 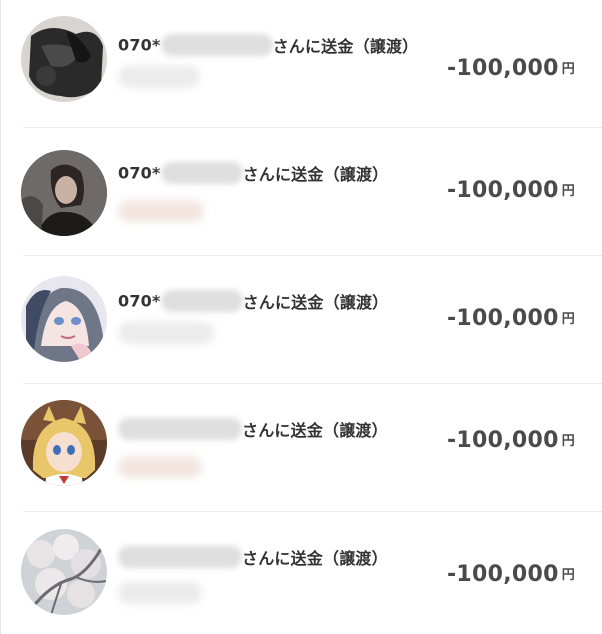 I want to click on anime-girl-illustration-icon, so click(x=64, y=319).